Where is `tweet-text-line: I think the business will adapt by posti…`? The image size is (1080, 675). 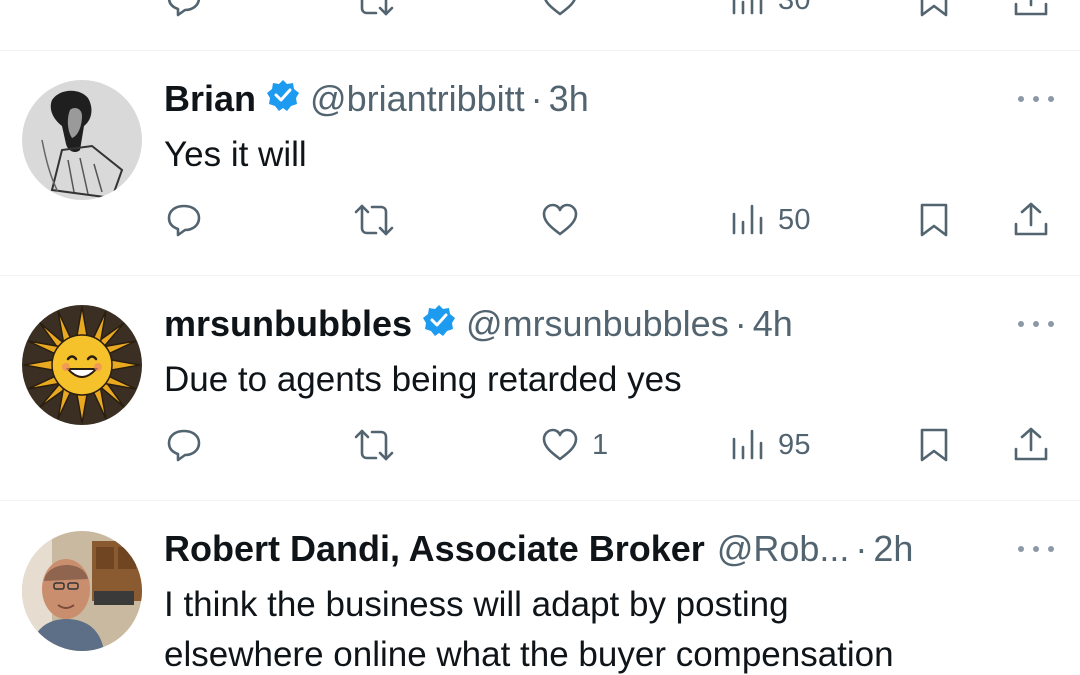
tweet-text-line: I think the business will adapt by posti… is located at coordinates (476, 604).